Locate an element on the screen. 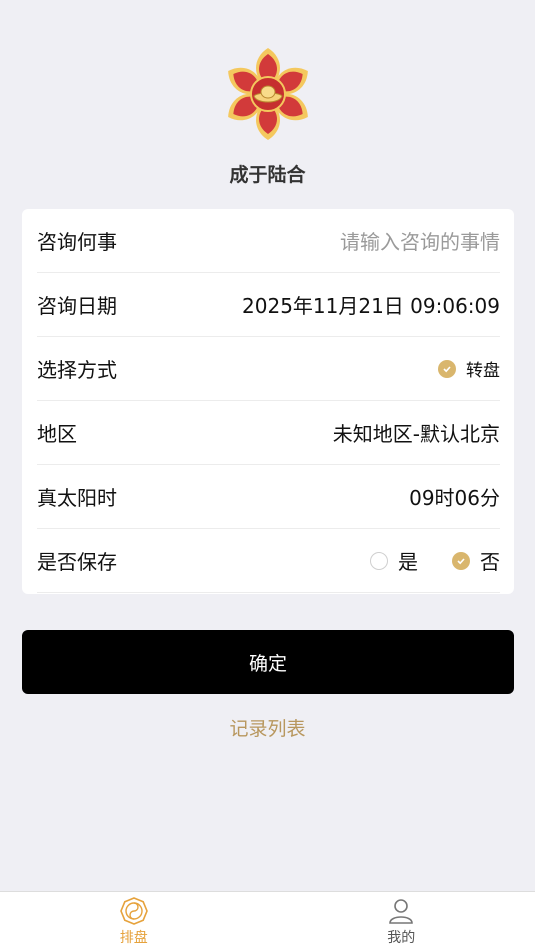 Image resolution: width=535 pixels, height=951 pixels. lotus-ingot-logo-icon is located at coordinates (267, 94).